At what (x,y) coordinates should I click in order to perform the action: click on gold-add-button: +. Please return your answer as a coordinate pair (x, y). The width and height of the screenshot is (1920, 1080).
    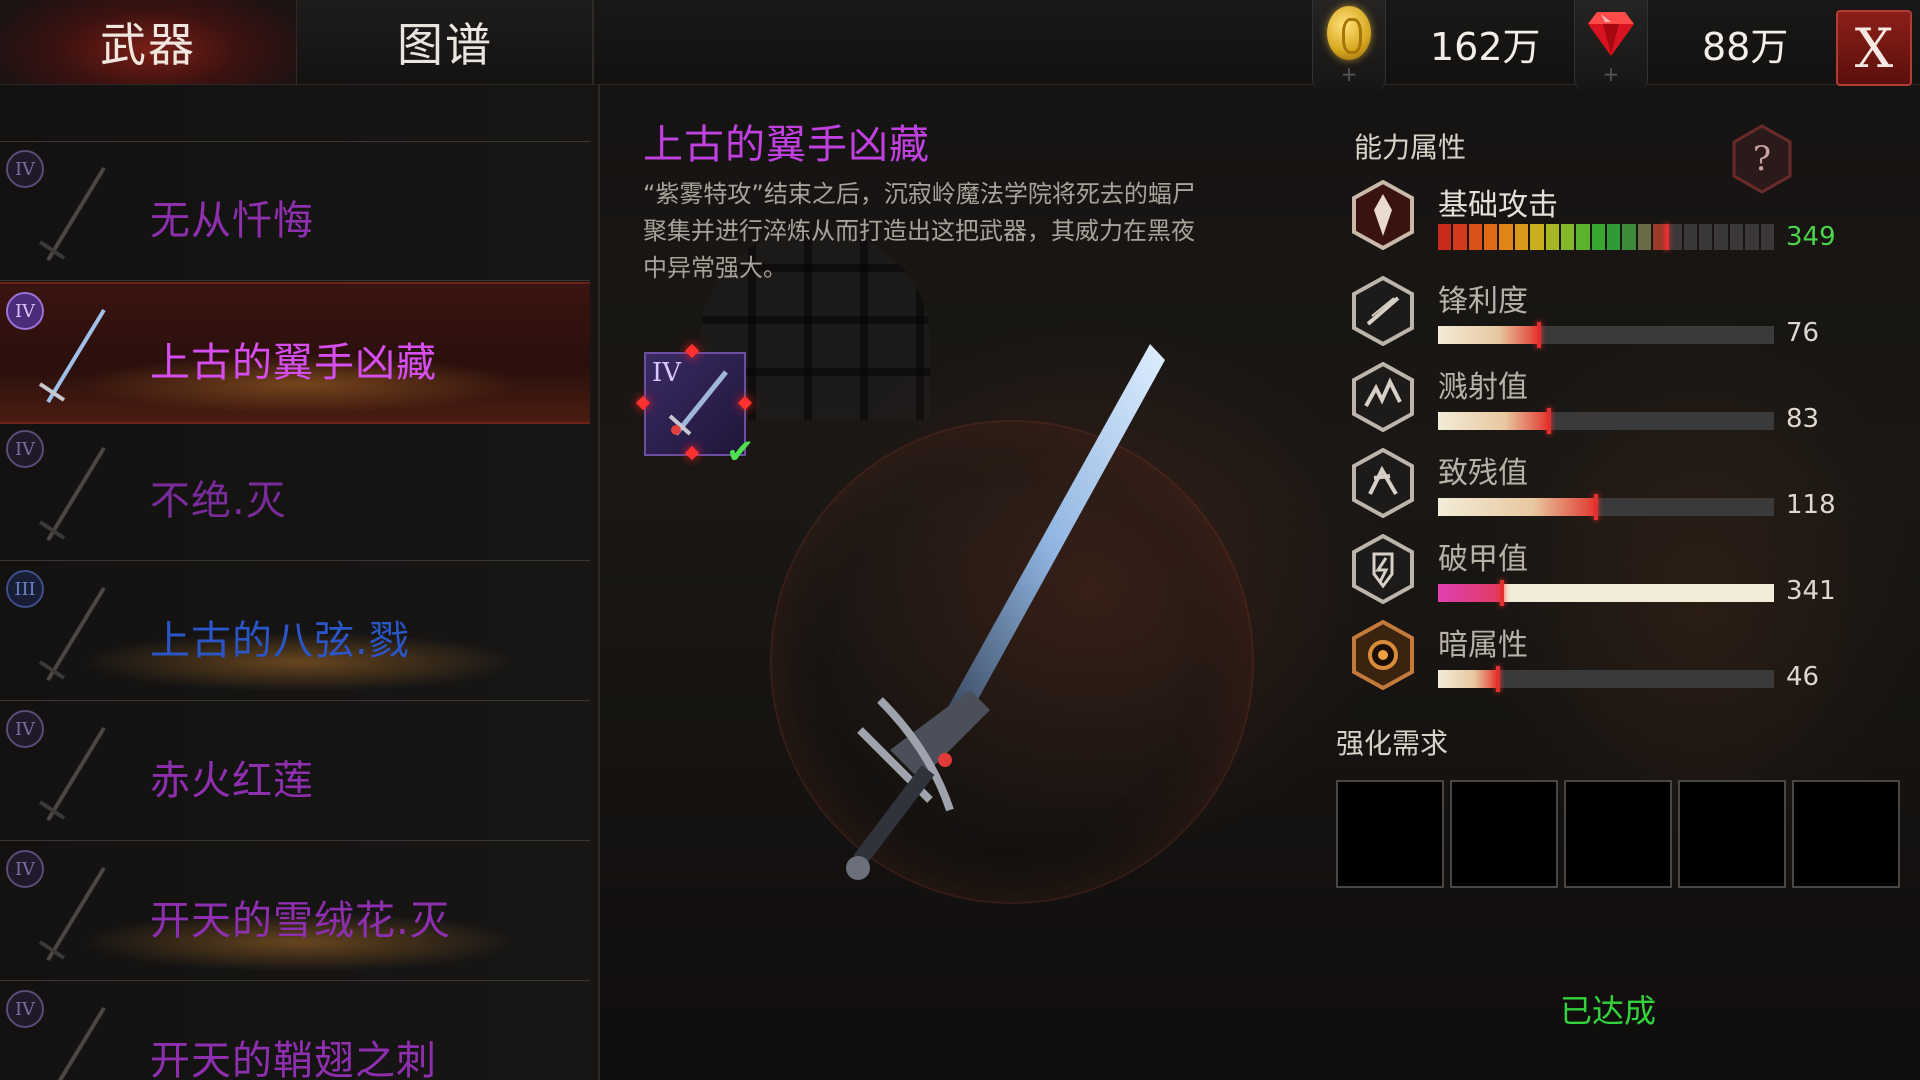
    Looking at the image, I should click on (1349, 45).